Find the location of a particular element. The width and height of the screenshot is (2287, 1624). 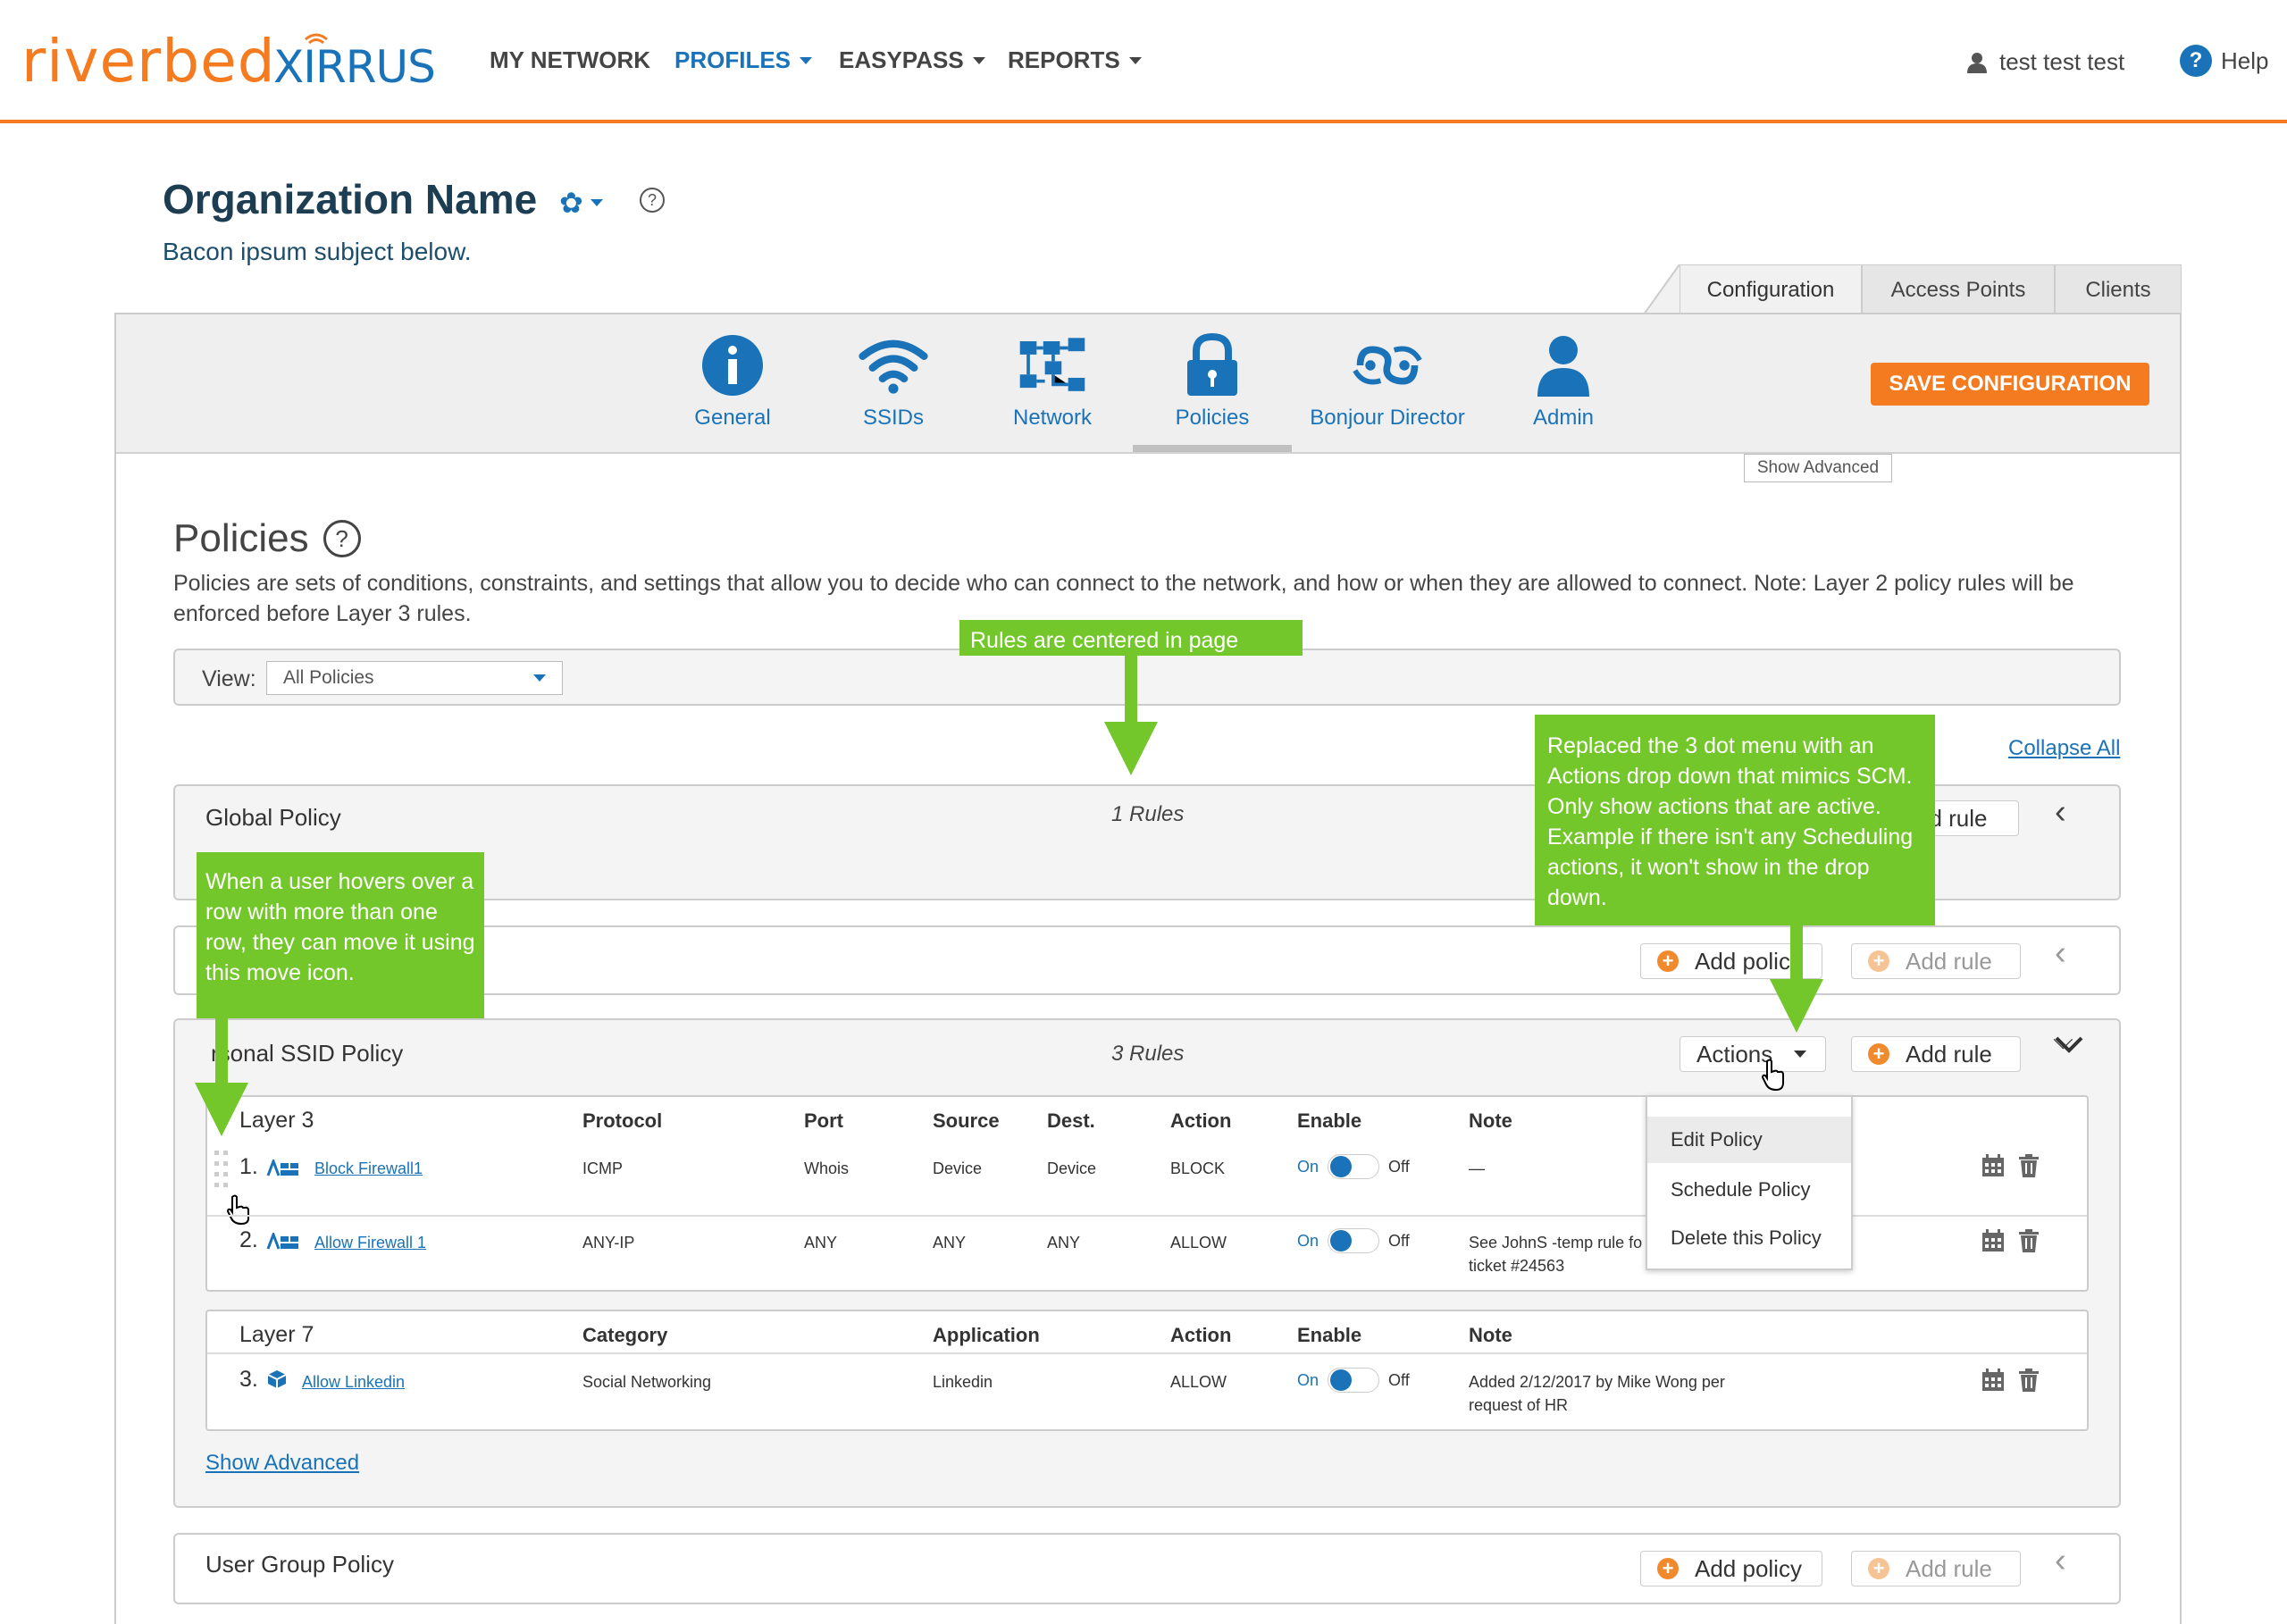

cell-application: Linkedin is located at coordinates (963, 1382).